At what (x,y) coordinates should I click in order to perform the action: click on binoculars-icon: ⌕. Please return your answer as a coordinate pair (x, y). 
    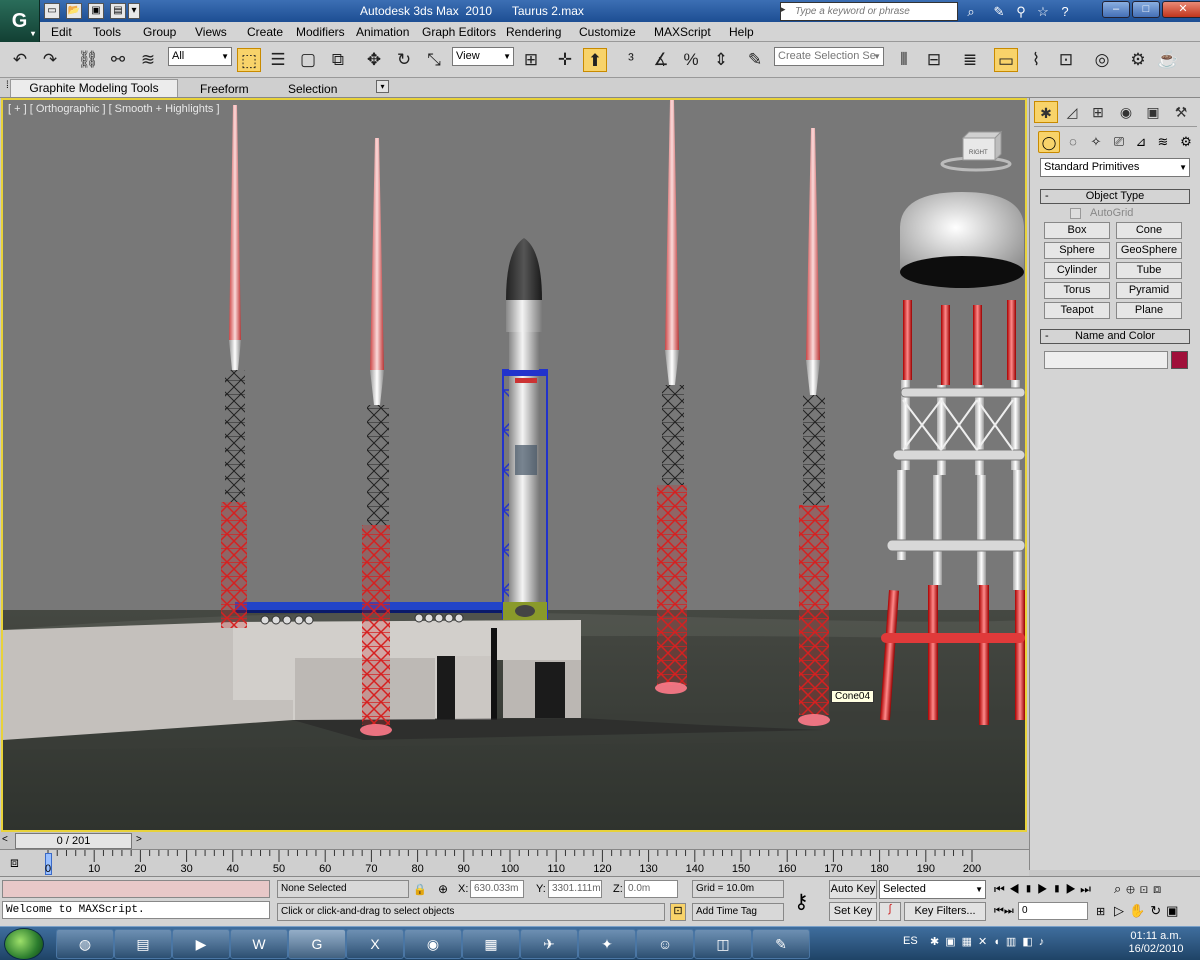
    Looking at the image, I should click on (971, 11).